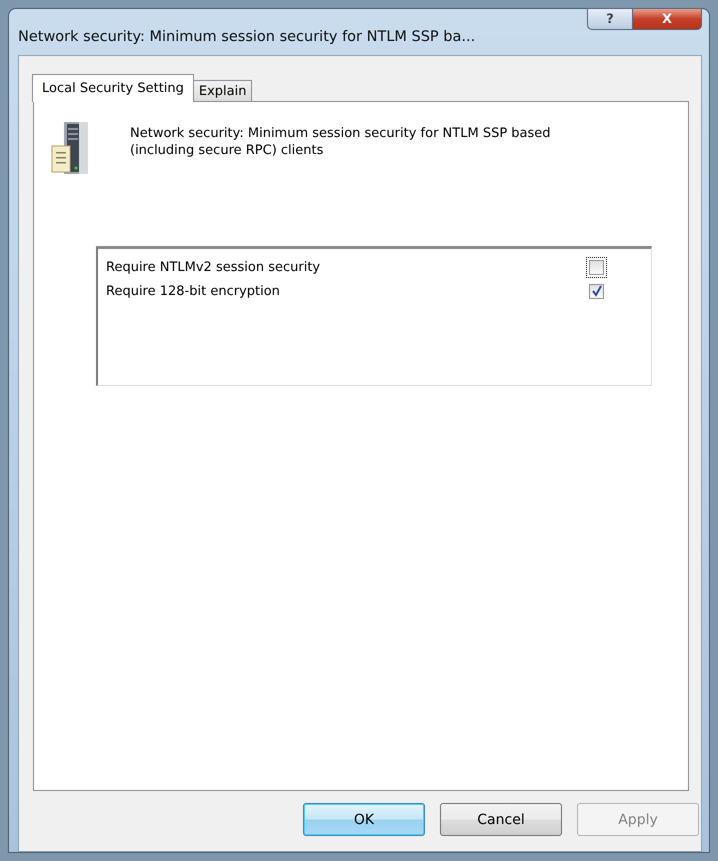  I want to click on tab: Local Security Setting, so click(113, 88).